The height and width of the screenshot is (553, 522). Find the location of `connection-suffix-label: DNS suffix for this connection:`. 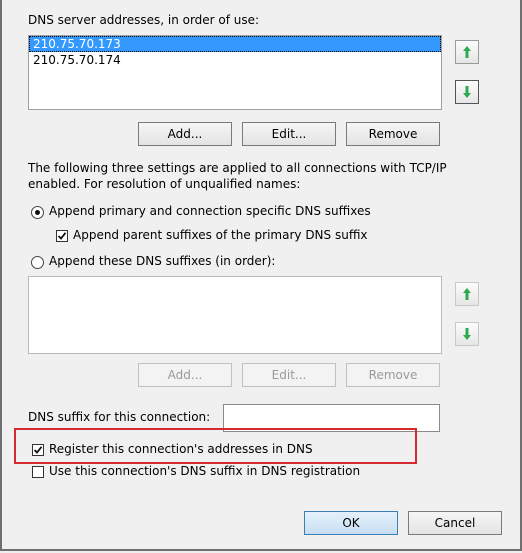

connection-suffix-label: DNS suffix for this connection: is located at coordinates (119, 417).